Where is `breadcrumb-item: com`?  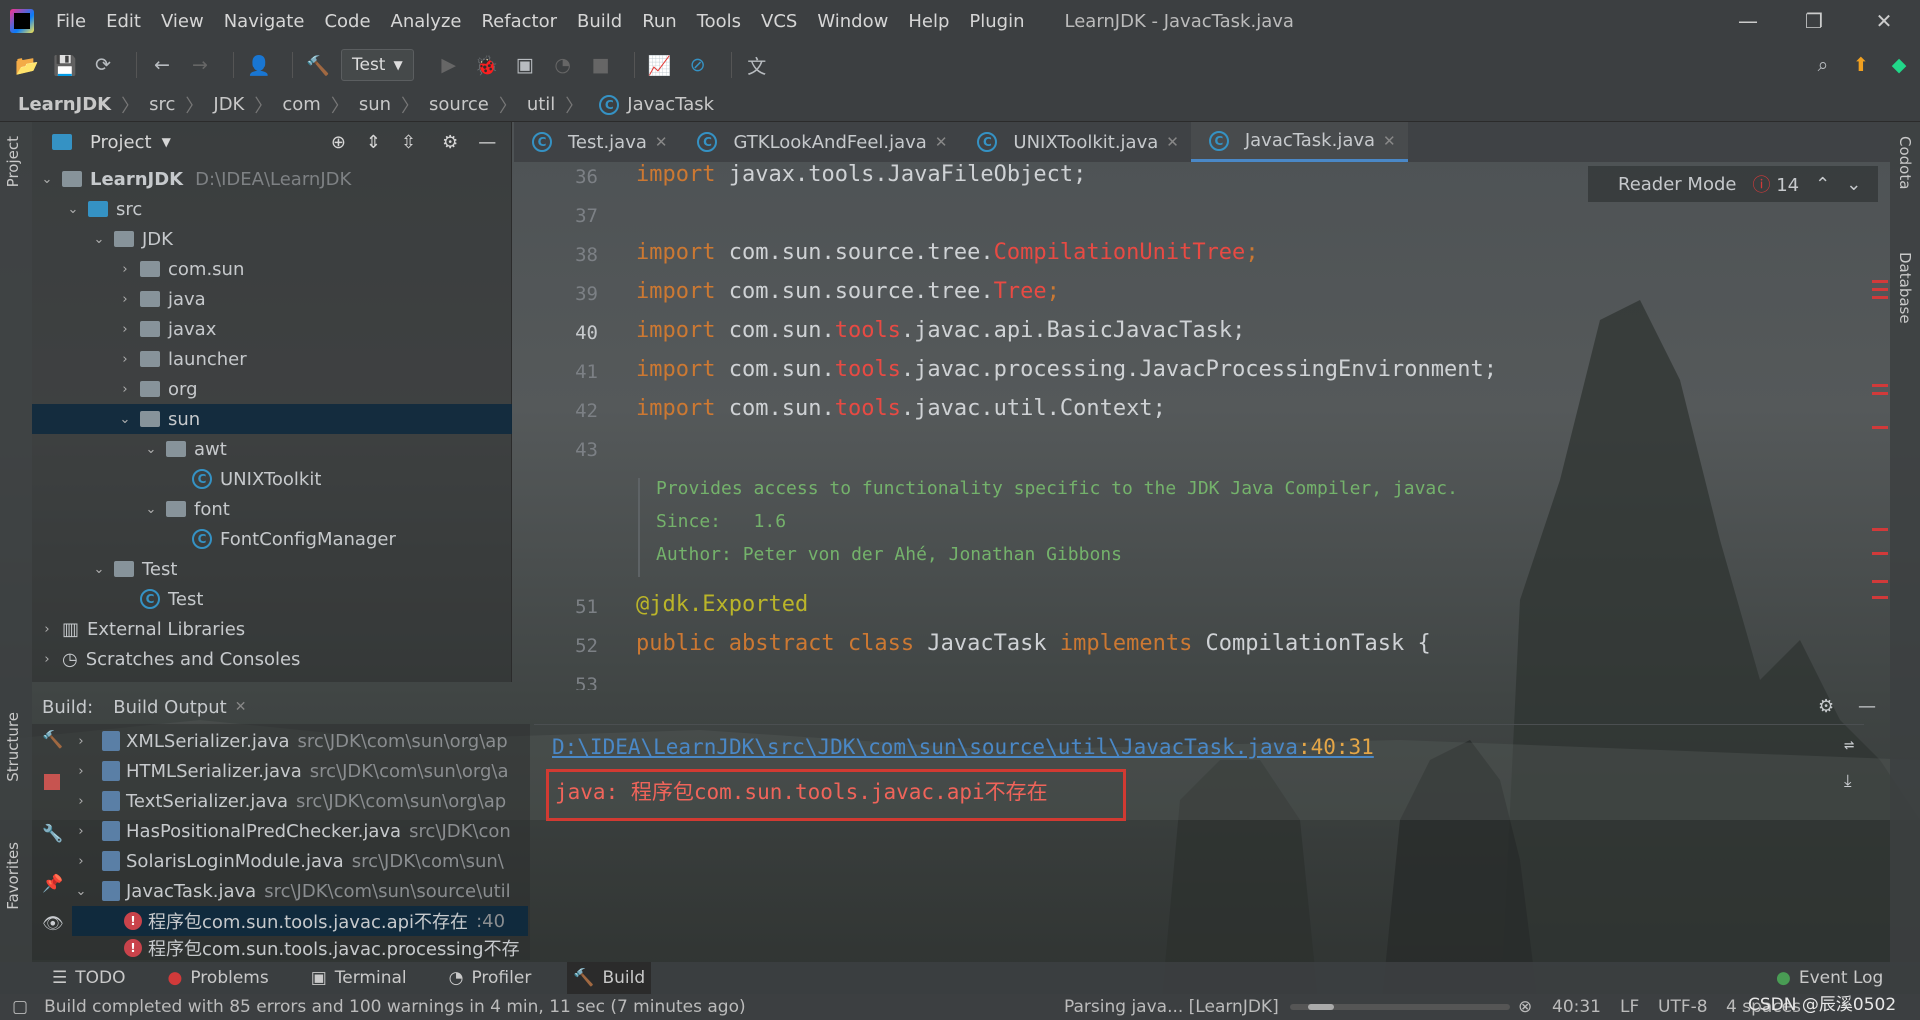 breadcrumb-item: com is located at coordinates (301, 104).